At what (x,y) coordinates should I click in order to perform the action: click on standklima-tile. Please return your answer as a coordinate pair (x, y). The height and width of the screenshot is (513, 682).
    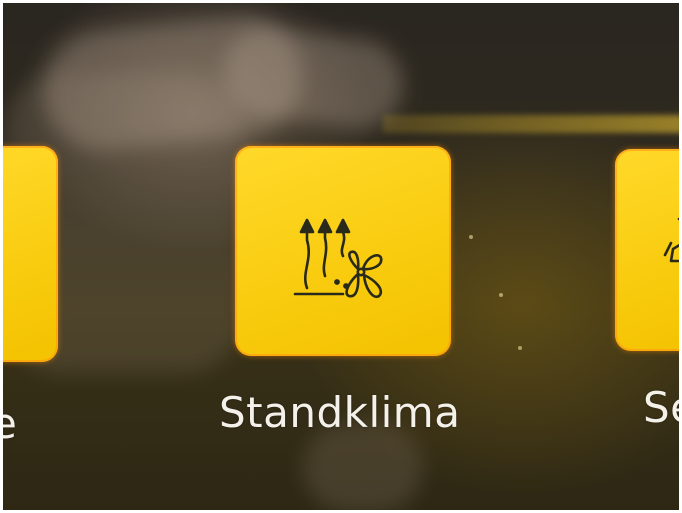
    Looking at the image, I should click on (343, 251).